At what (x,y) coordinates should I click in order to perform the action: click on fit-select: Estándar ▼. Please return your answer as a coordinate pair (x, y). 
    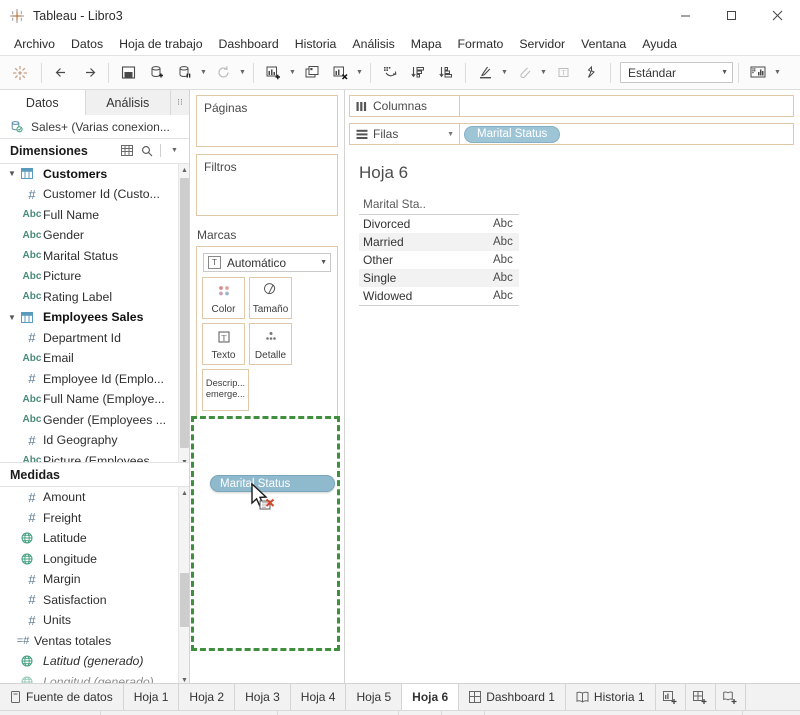
    Looking at the image, I should click on (676, 72).